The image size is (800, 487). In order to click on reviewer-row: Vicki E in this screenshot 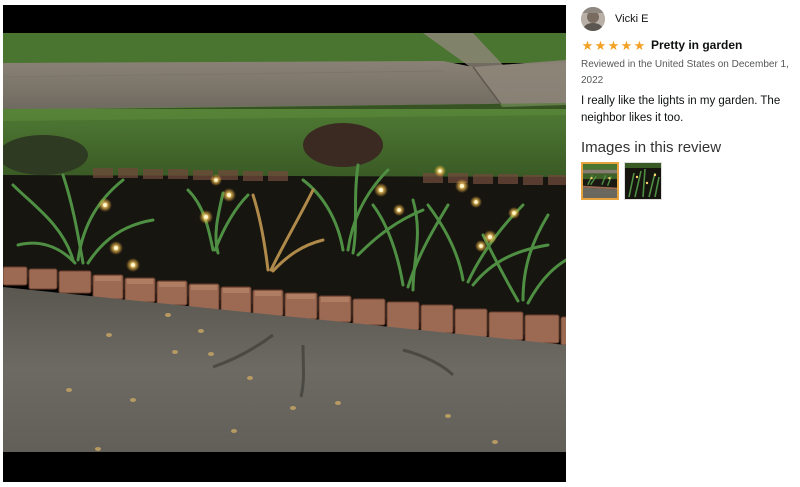, I will do `click(687, 19)`.